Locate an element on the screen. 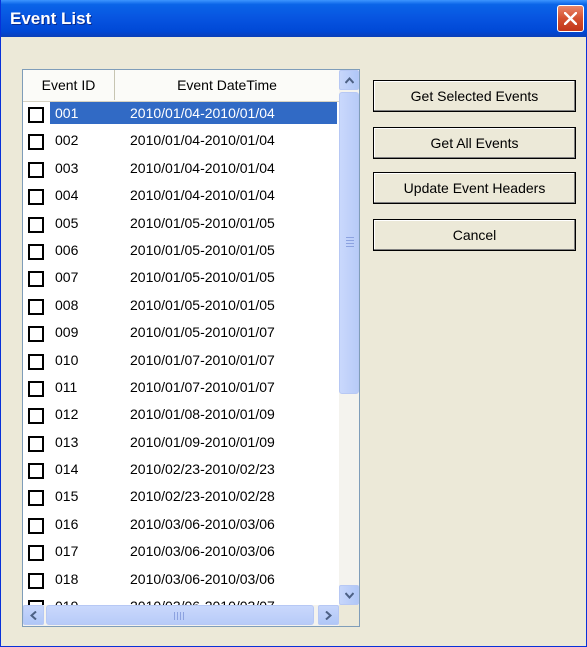  list-item: 015 2010/02/23-2010/02/28 is located at coordinates (181, 497).